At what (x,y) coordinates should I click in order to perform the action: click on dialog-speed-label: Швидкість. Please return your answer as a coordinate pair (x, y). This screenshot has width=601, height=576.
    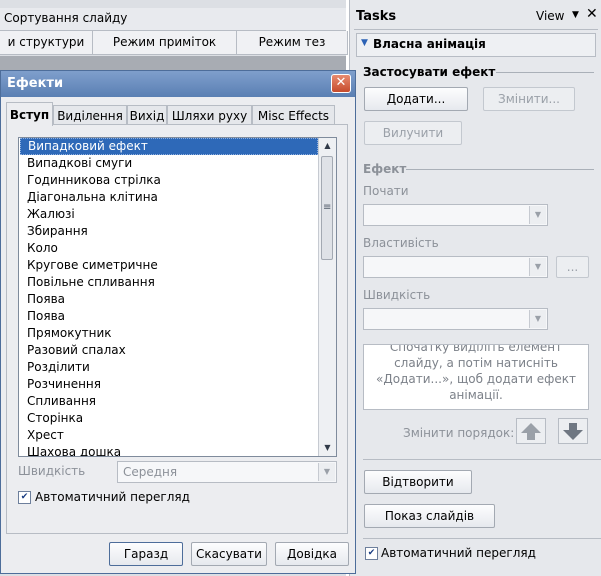
    Looking at the image, I should click on (52, 471).